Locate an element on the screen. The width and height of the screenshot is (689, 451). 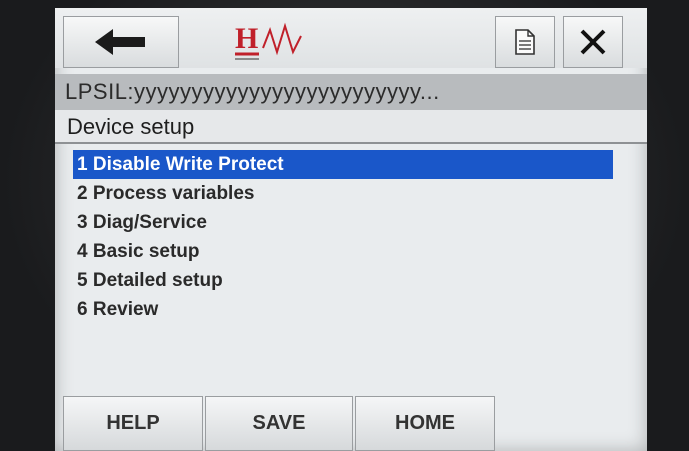
save-button: SAVE is located at coordinates (279, 423).